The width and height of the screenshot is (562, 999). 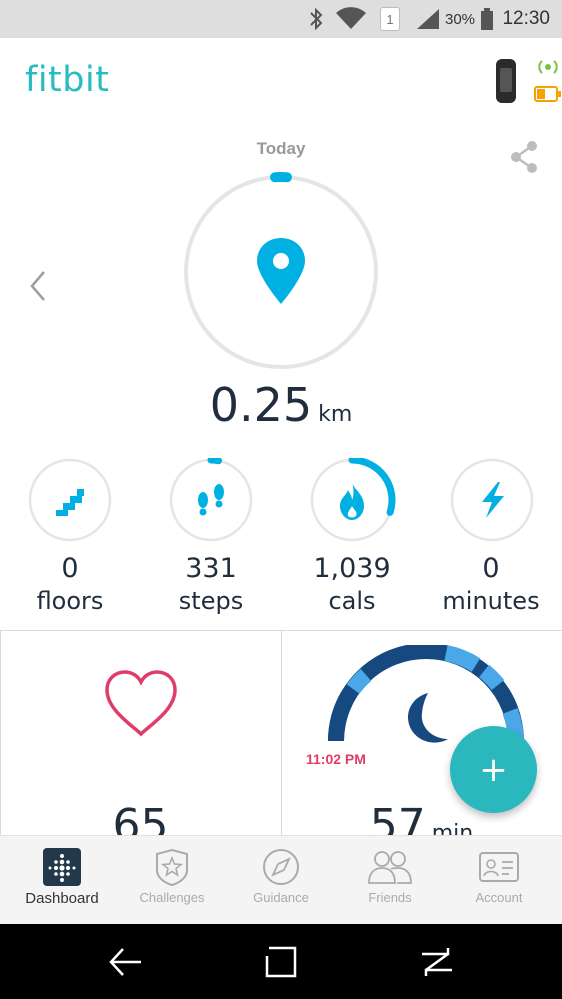 I want to click on nav-guidance: Guidance, so click(x=281, y=880).